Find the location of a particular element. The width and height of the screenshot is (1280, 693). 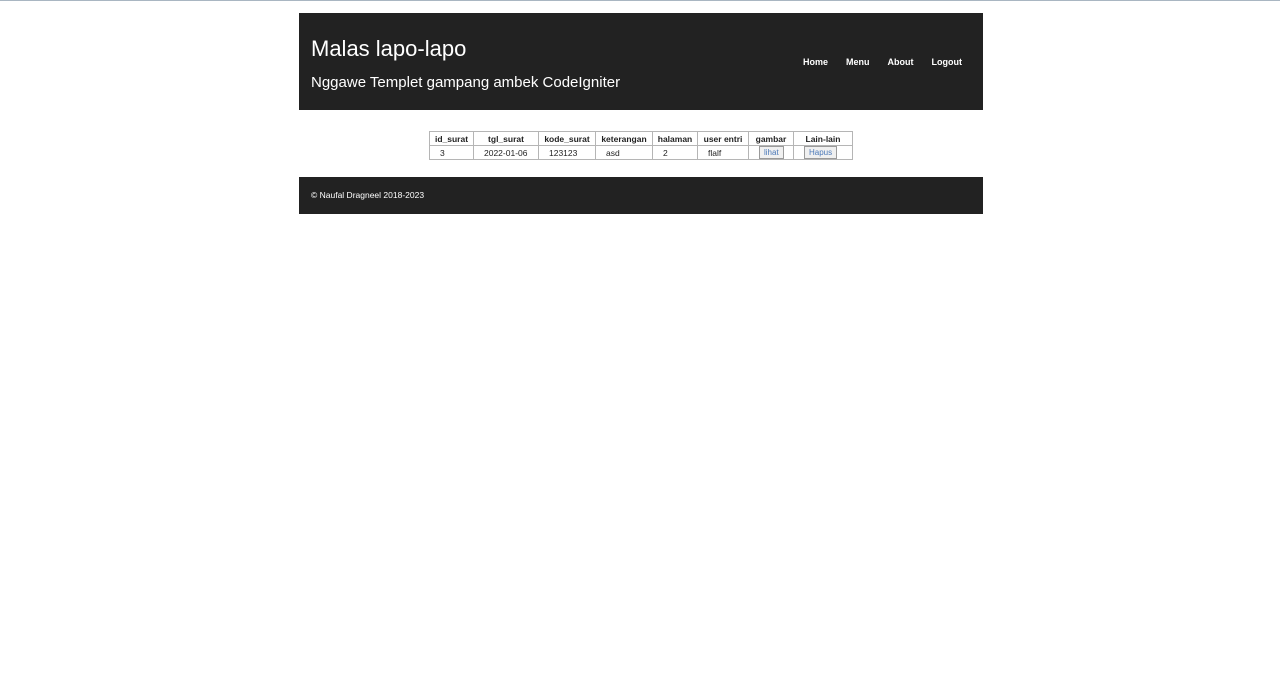

site-subtitle: Nggawe Templet gampang ambek CodeIgniter is located at coordinates (466, 82).